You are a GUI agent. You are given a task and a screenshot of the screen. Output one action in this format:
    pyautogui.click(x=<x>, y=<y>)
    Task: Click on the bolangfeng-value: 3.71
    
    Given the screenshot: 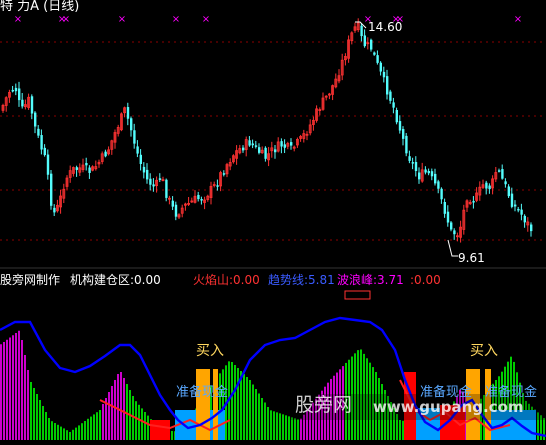 What is the action you would take?
    pyautogui.click(x=390, y=280)
    